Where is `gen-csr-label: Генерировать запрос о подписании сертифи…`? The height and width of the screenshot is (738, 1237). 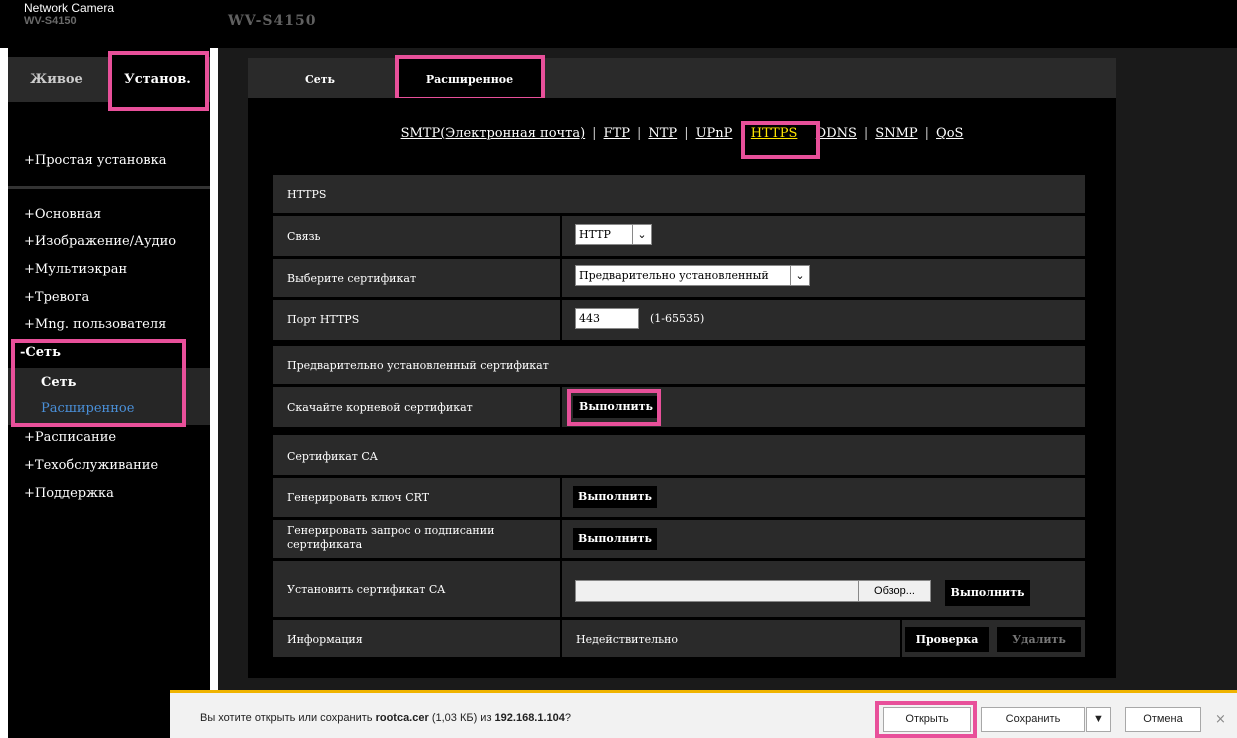 gen-csr-label: Генерировать запрос о подписании сертифи… is located at coordinates (390, 538).